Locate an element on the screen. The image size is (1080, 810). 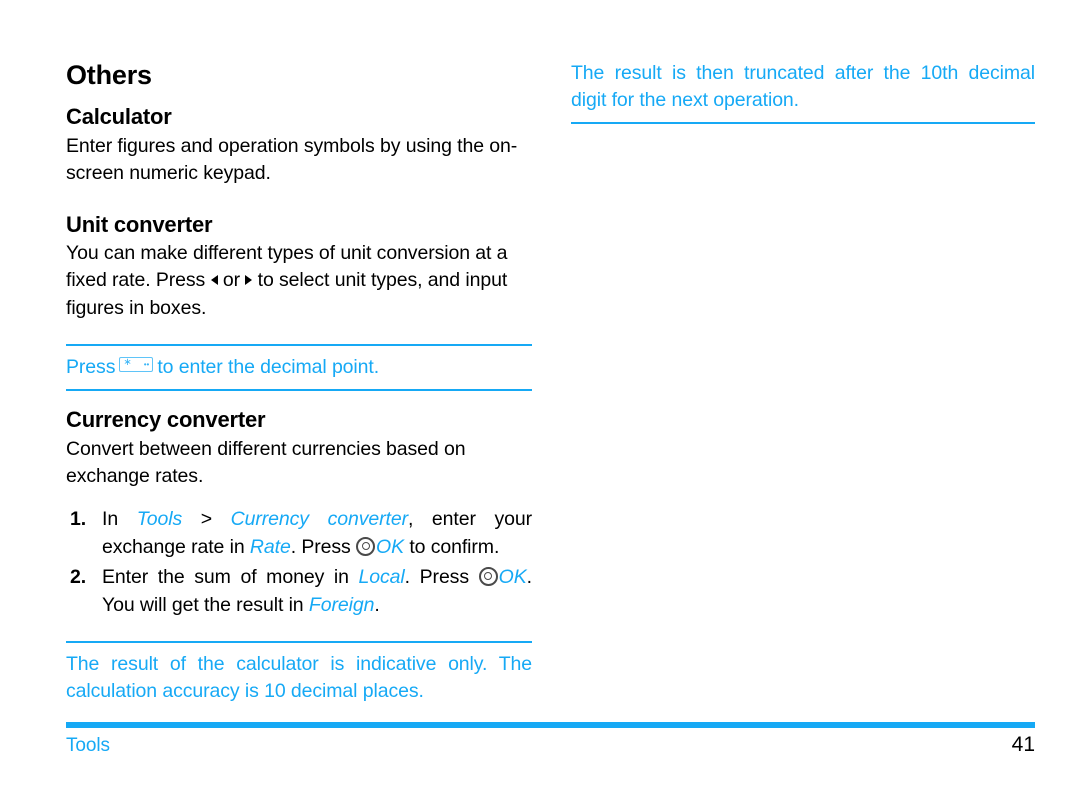
note-decimal-point-body: Press to enter the decimal point. is located at coordinates (299, 367).